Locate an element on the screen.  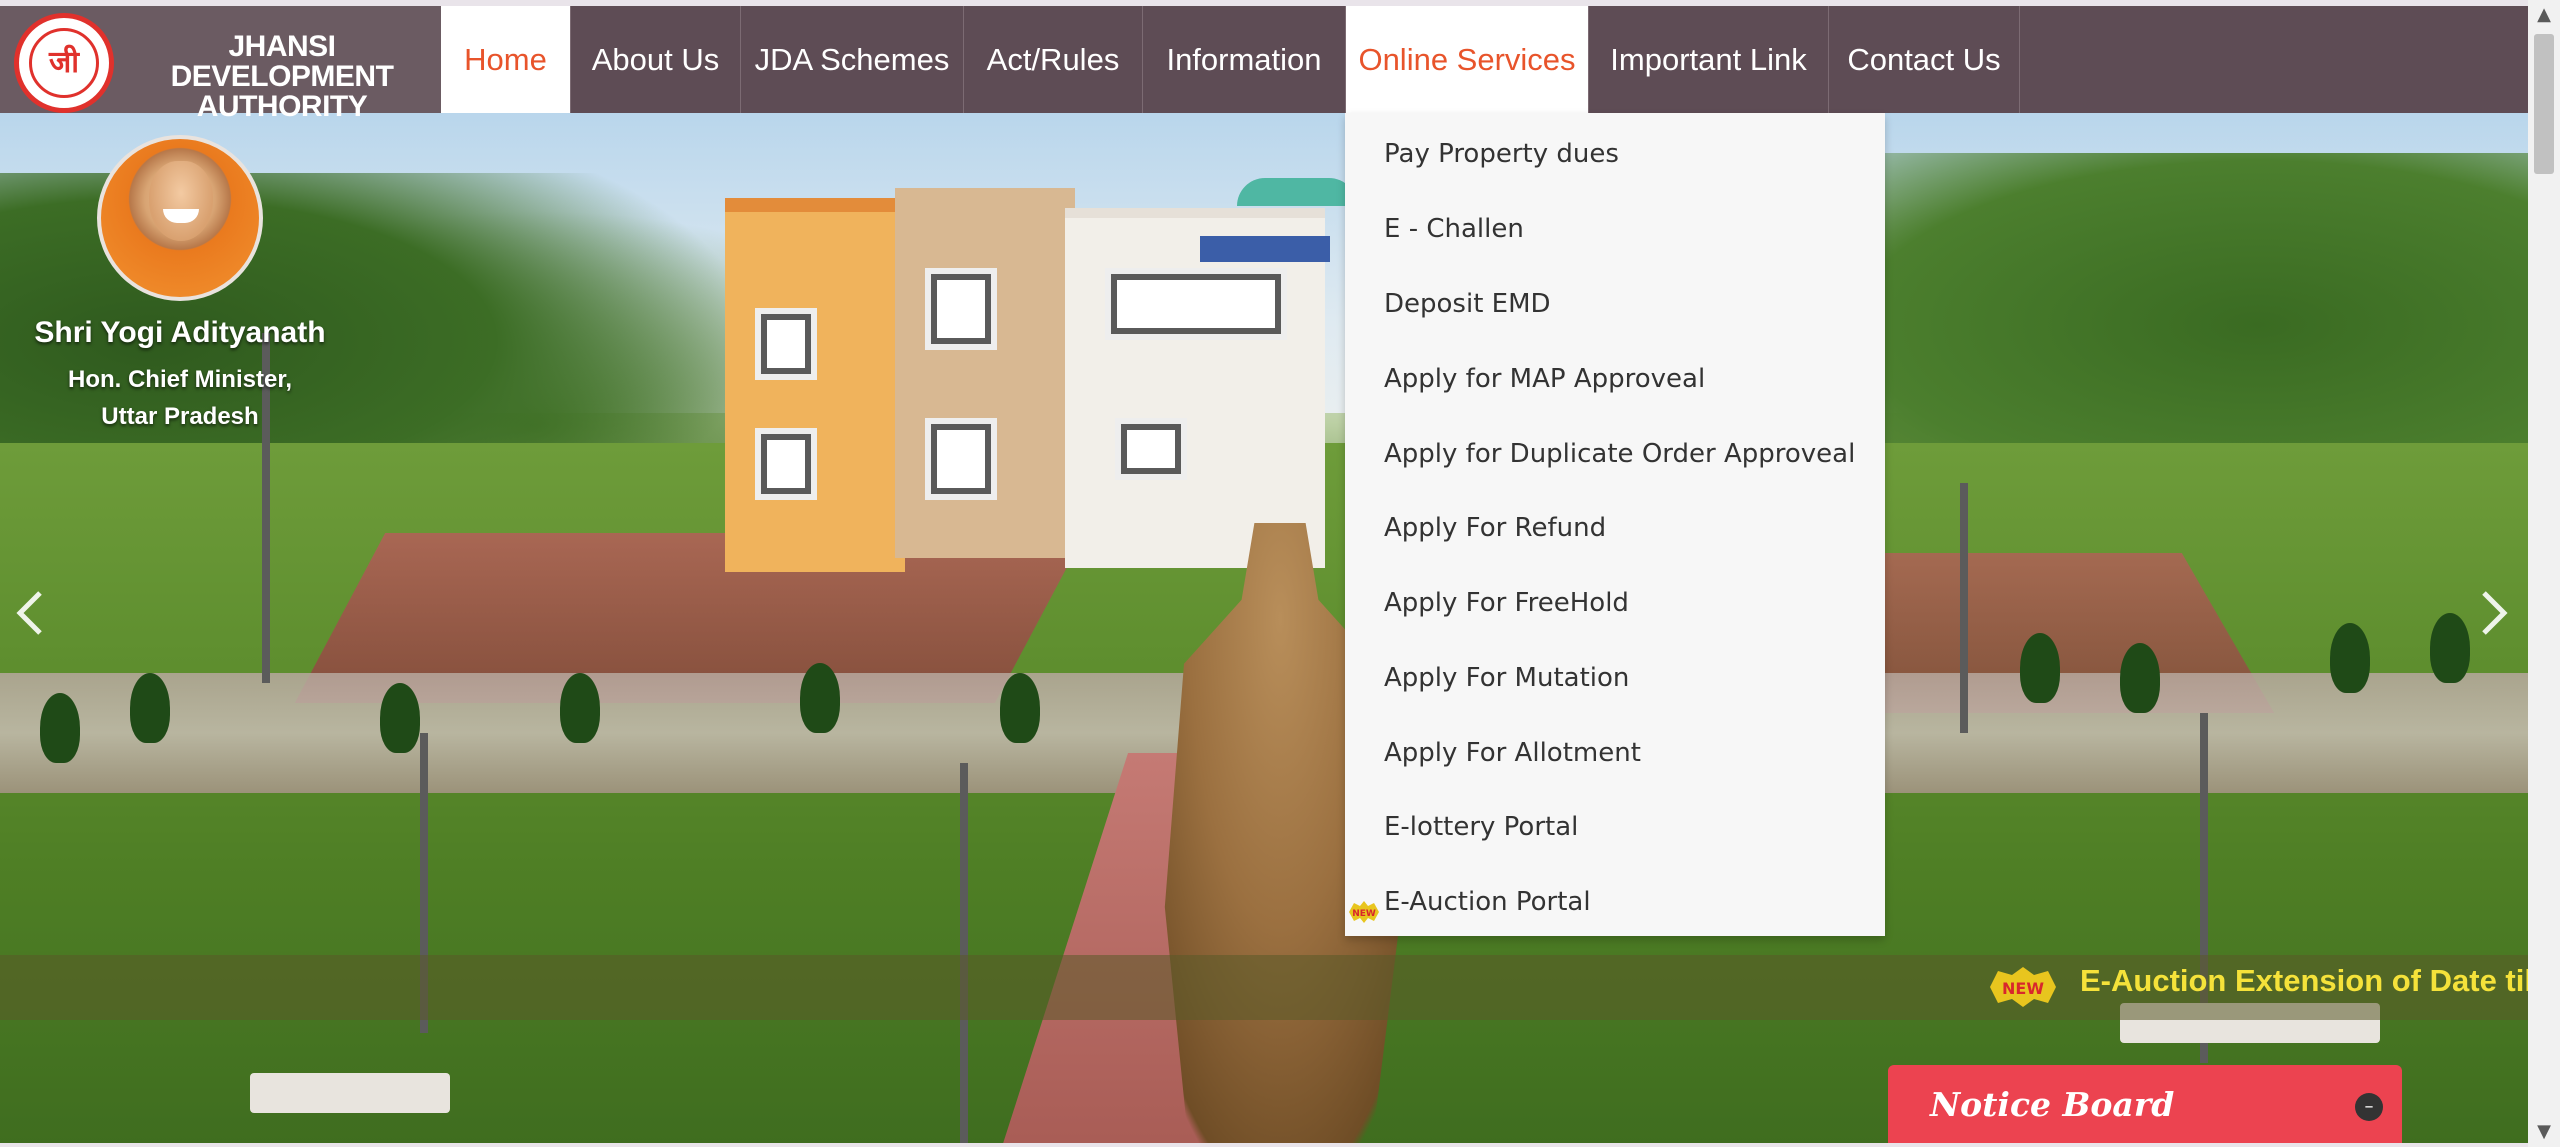
jda-emblem-icon: जी is located at coordinates (64, 63).